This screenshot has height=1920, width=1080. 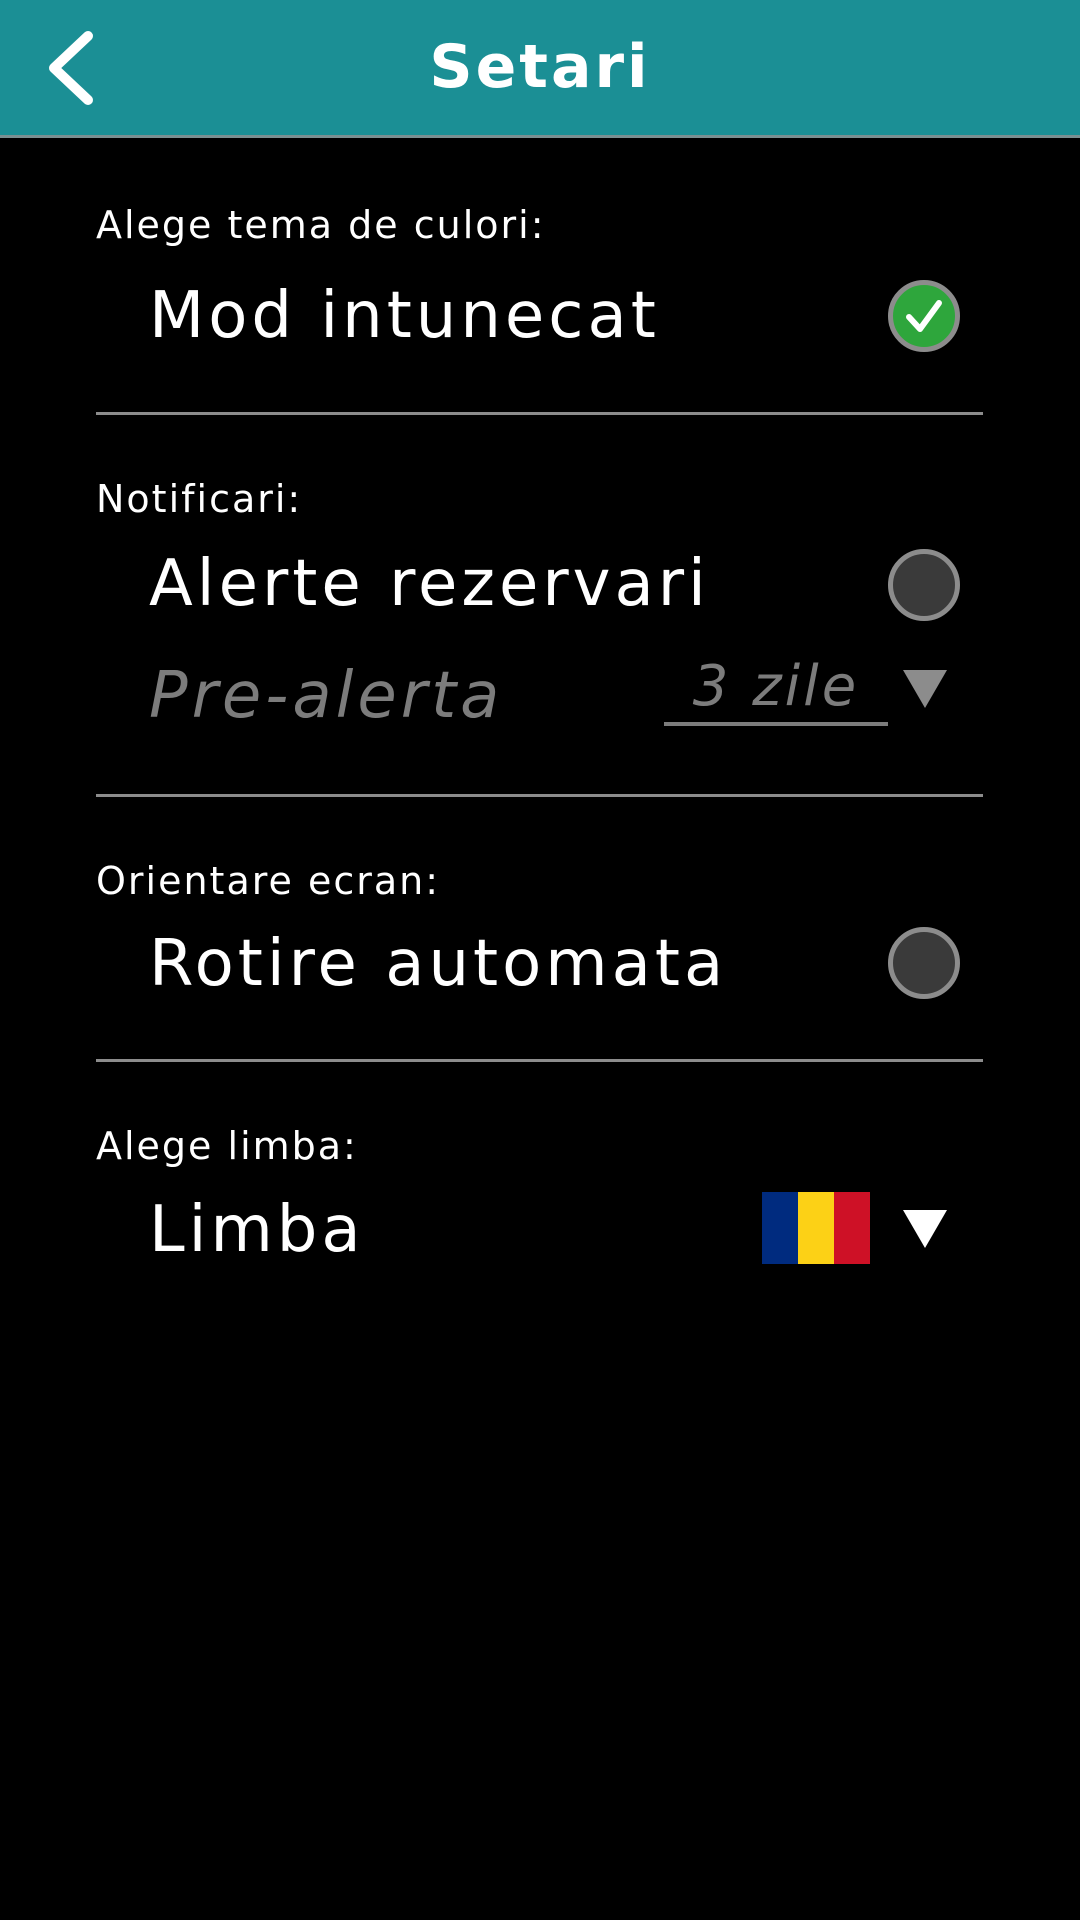 I want to click on page-title: Setari, so click(x=540, y=67).